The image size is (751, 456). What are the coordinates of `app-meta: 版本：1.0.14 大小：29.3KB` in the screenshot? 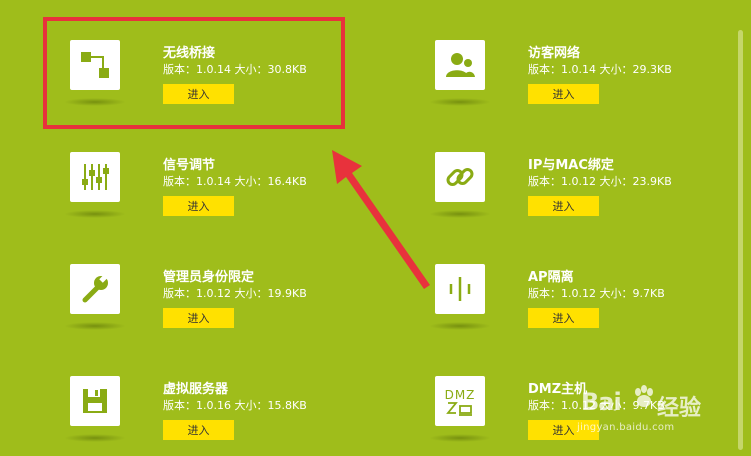 It's located at (600, 69).